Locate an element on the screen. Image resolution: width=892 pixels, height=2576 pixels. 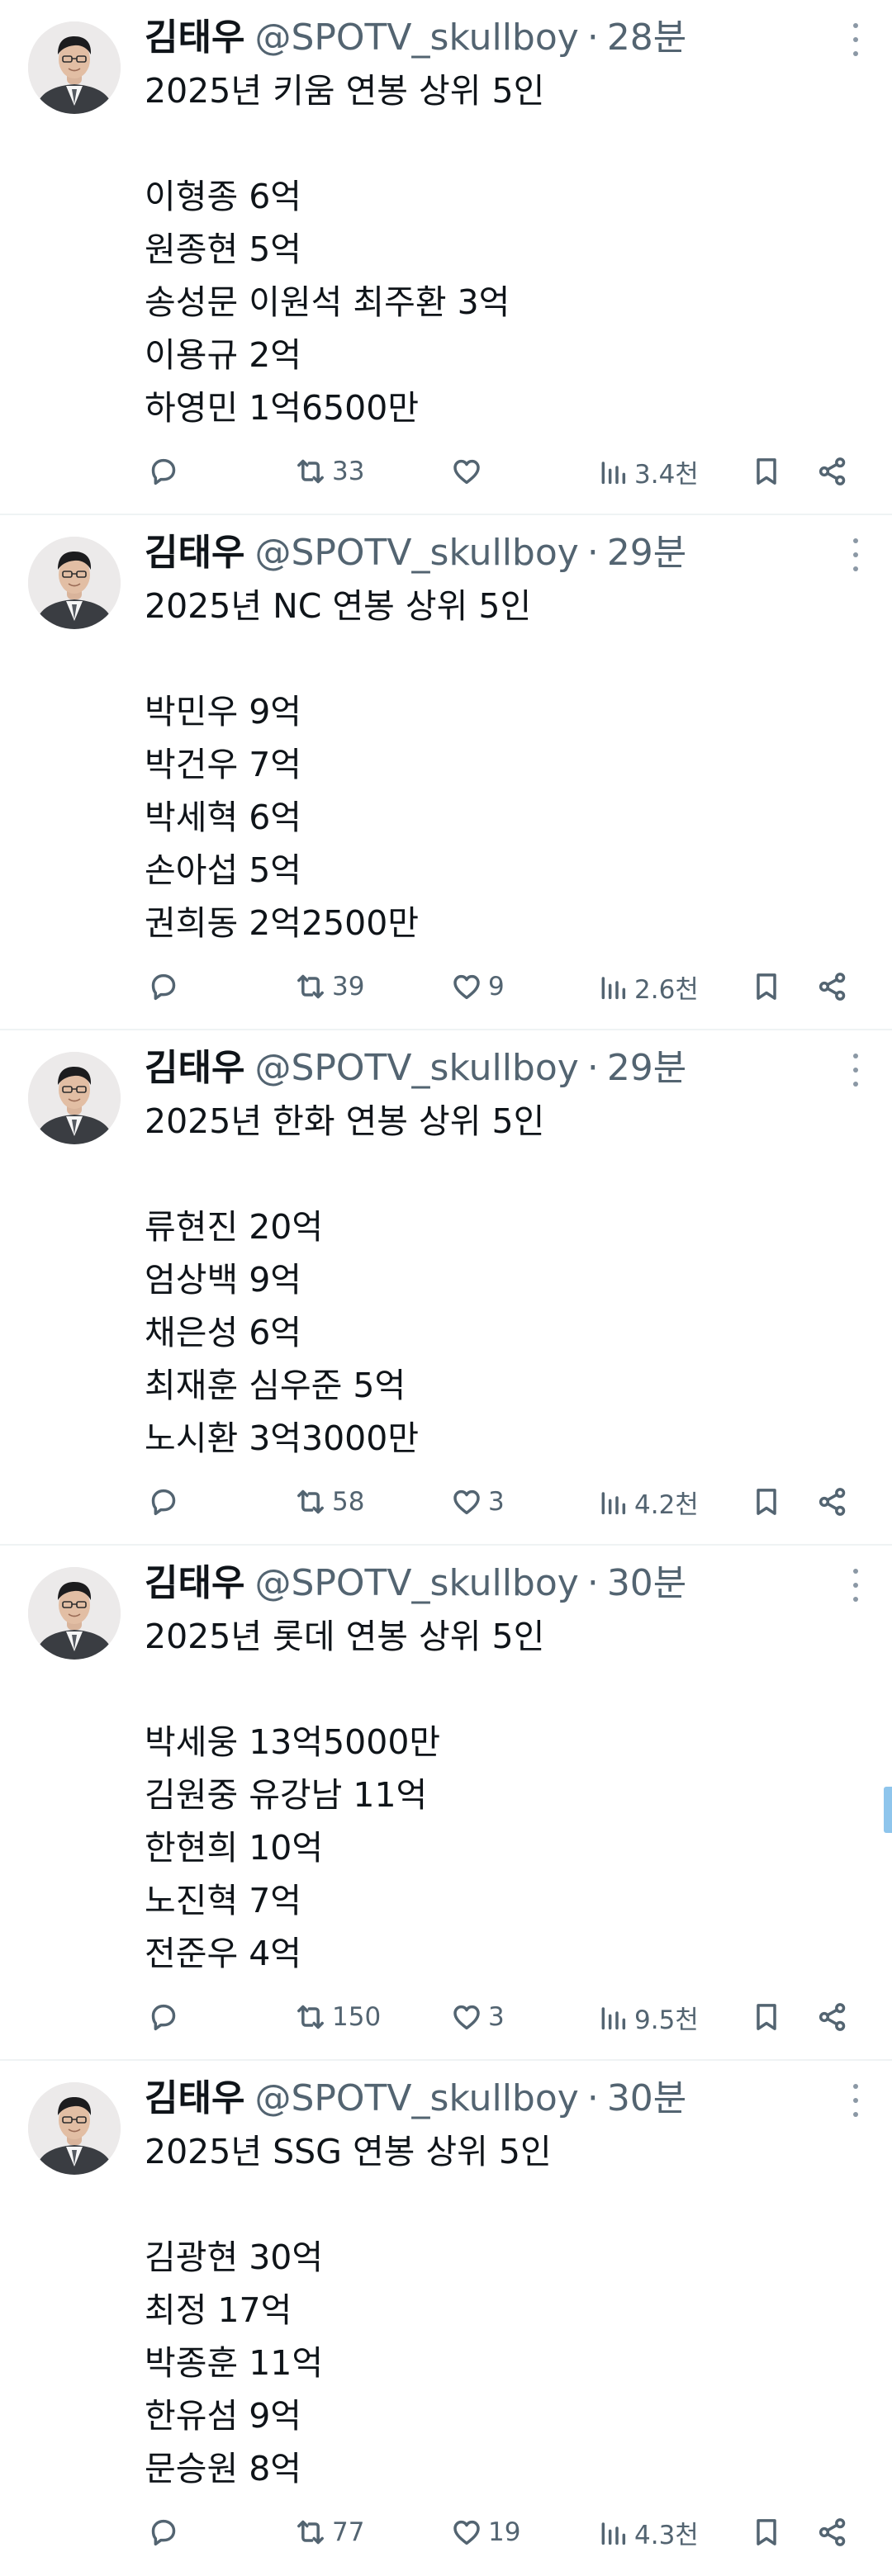
reply-icon is located at coordinates (163, 471).